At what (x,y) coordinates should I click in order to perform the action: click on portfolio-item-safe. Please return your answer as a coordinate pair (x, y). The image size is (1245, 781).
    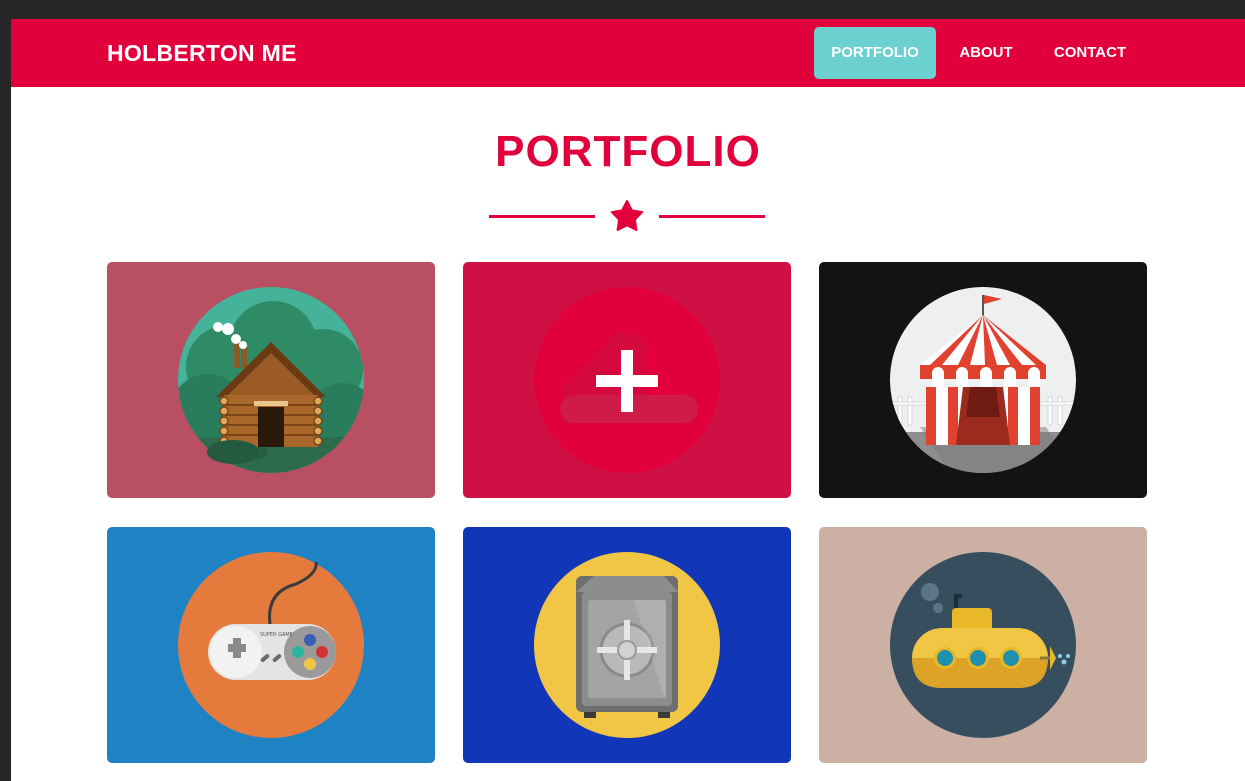
    Looking at the image, I should click on (627, 645).